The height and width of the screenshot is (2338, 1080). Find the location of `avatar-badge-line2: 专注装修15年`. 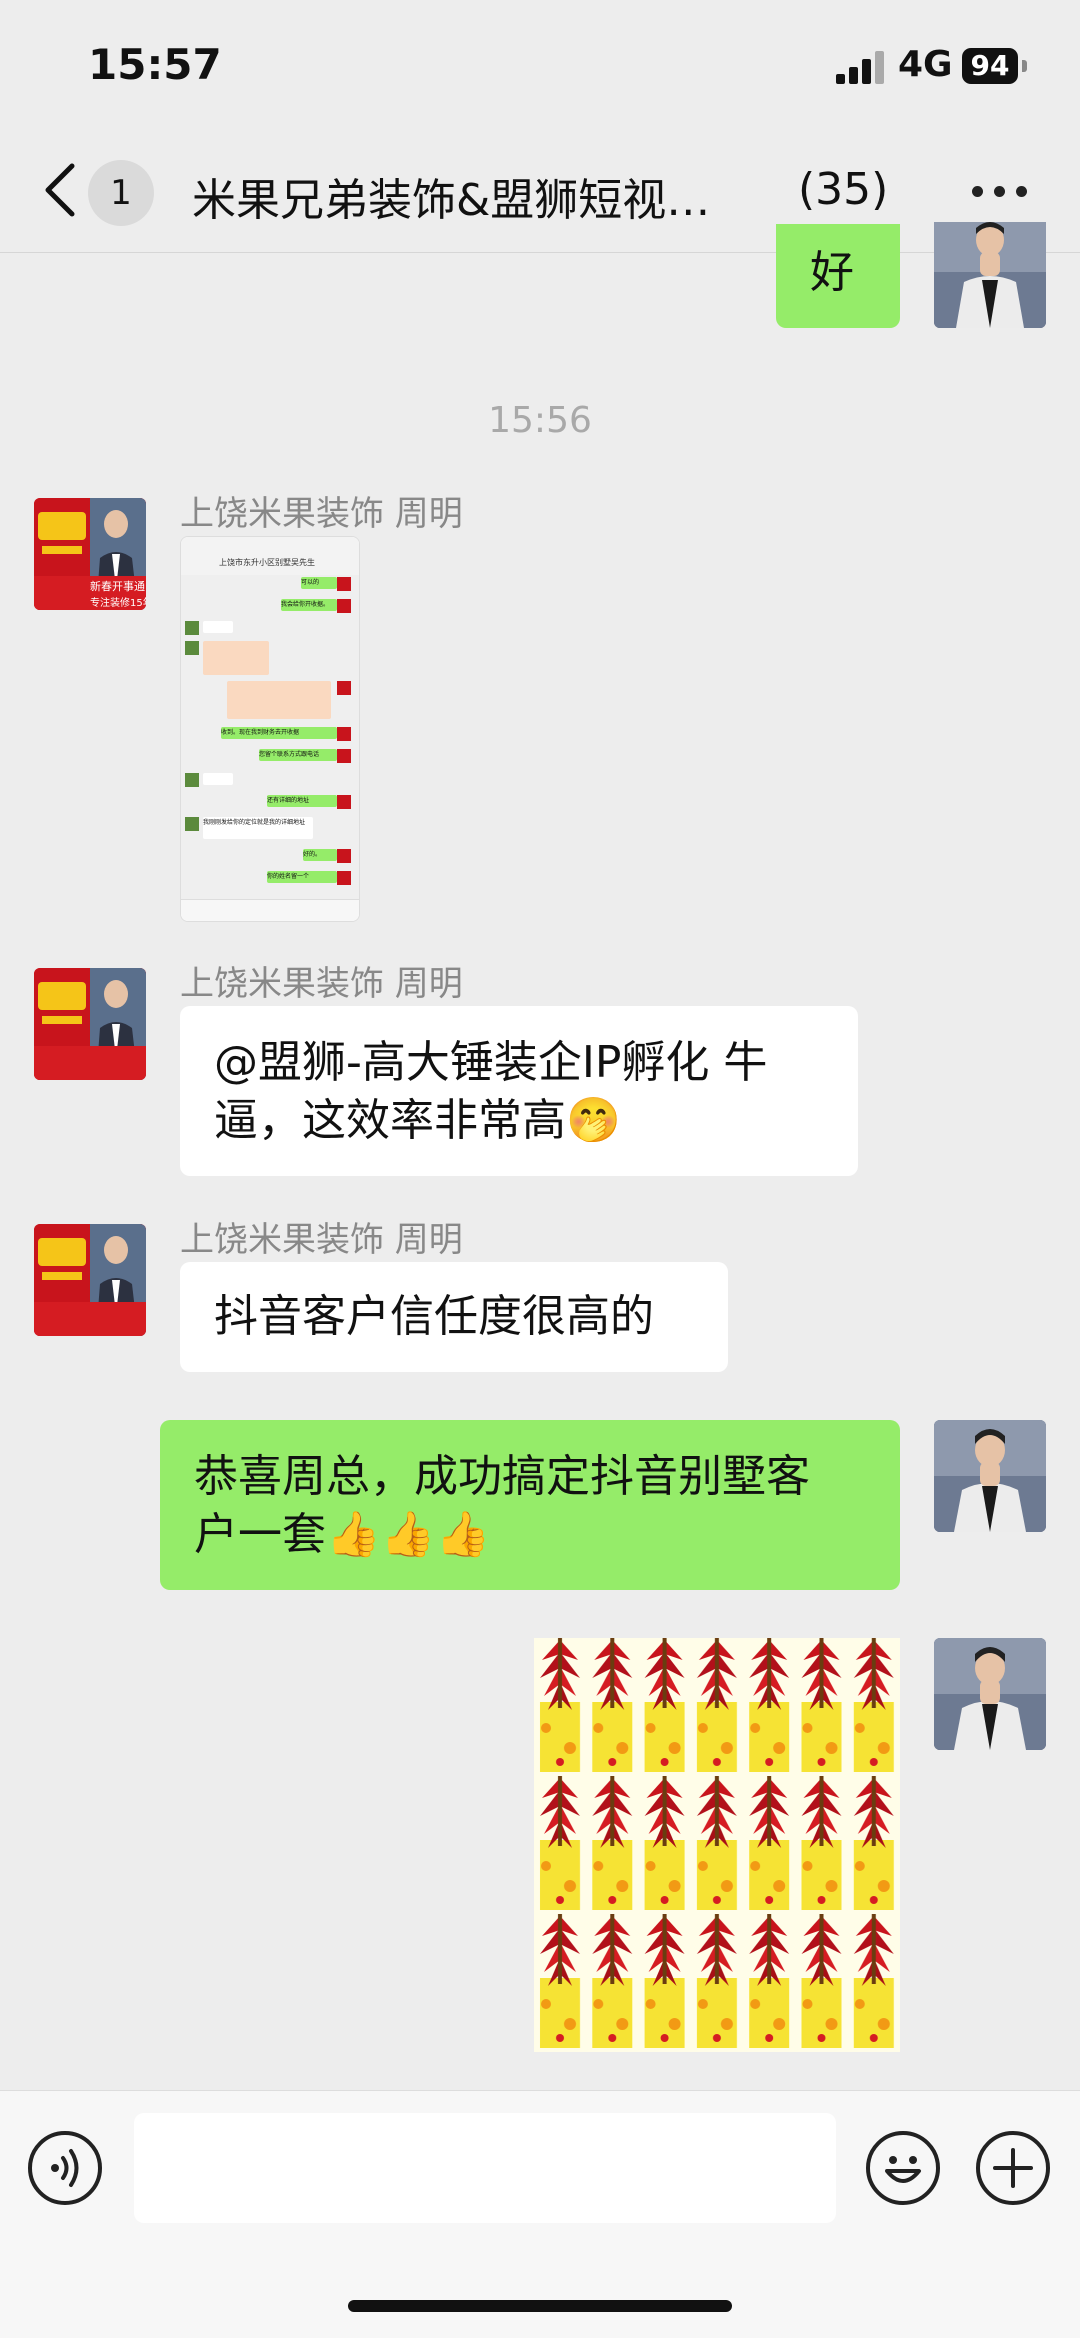

avatar-badge-line2: 专注装修15年 is located at coordinates (118, 603).